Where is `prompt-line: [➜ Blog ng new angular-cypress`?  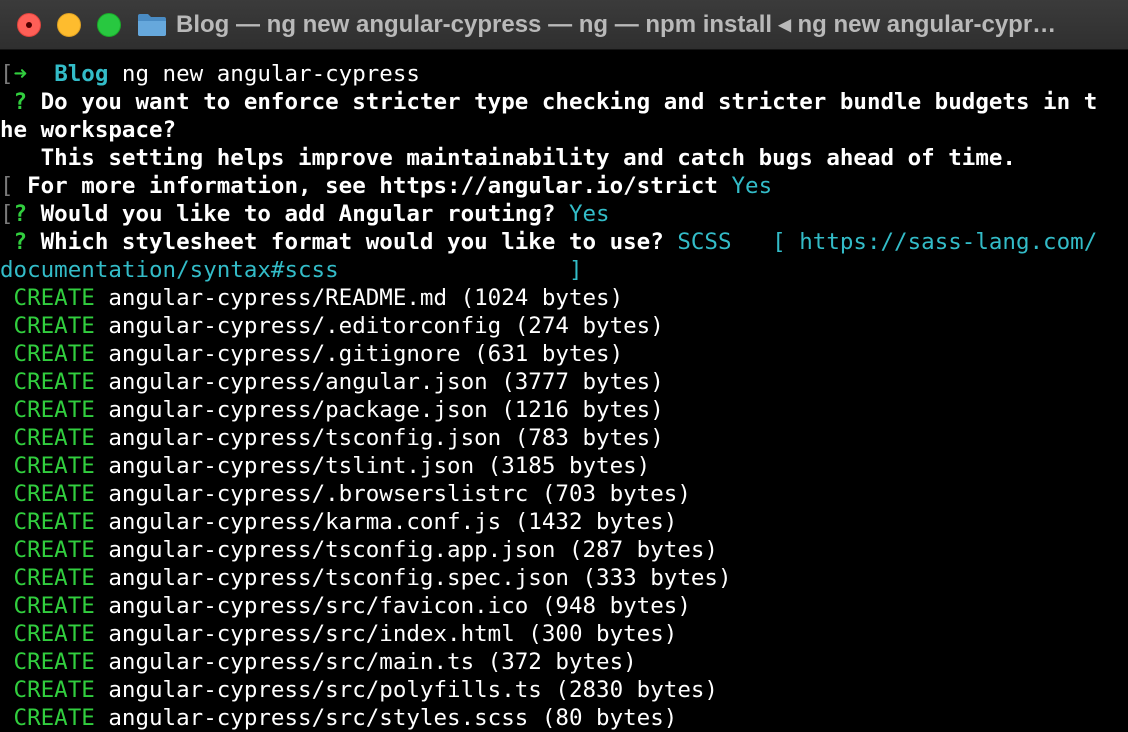 prompt-line: [➜ Blog ng new angular-cypress is located at coordinates (564, 74).